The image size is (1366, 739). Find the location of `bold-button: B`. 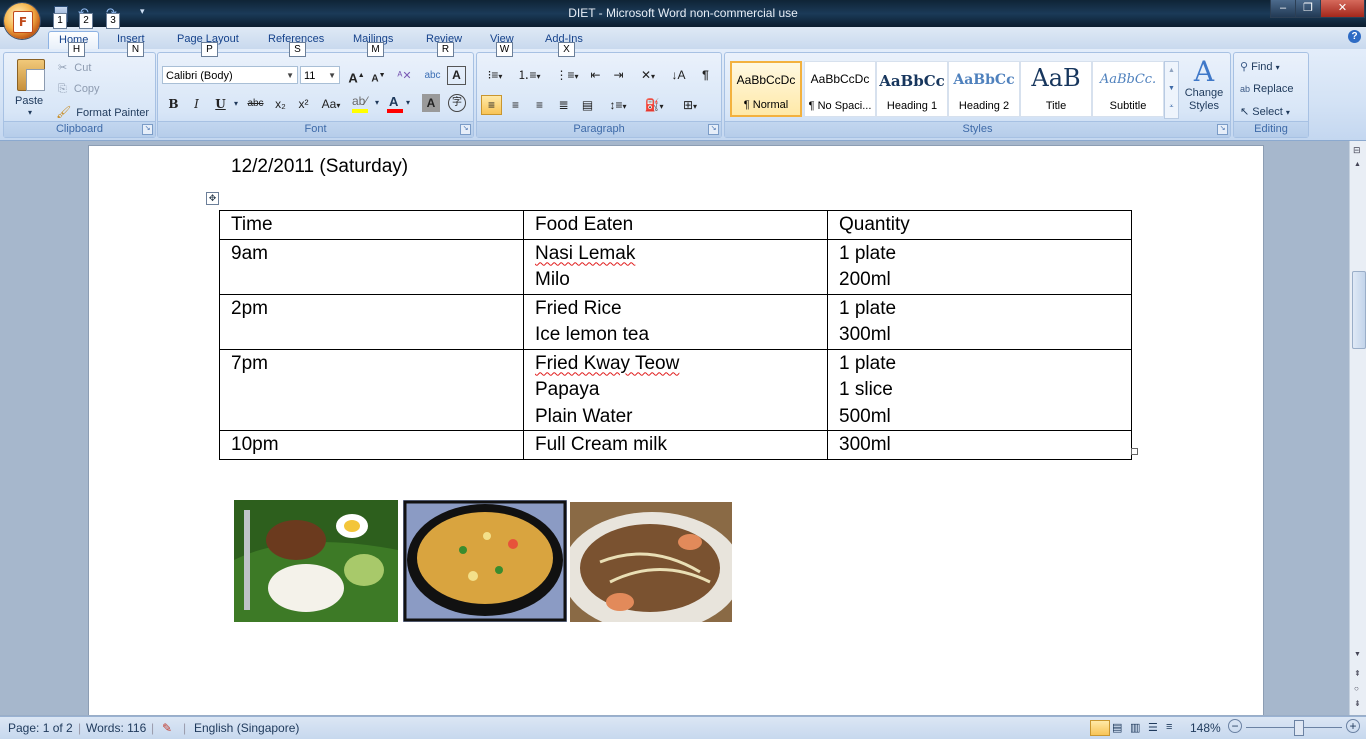

bold-button: B is located at coordinates (173, 104).